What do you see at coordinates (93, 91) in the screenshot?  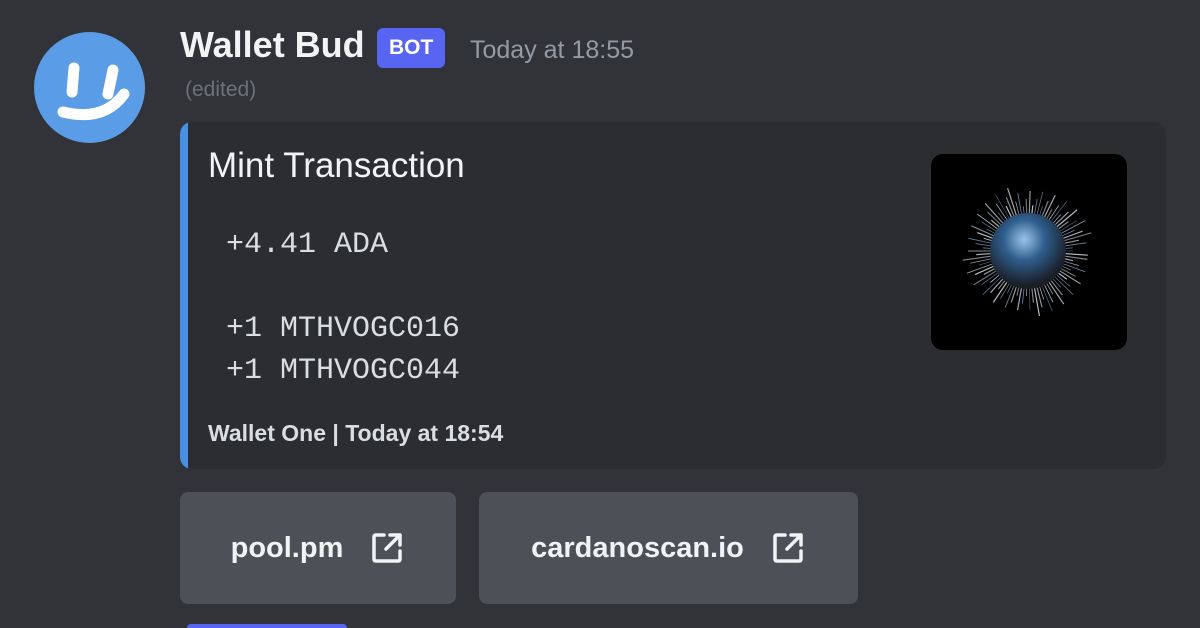 I see `smiley-face-icon` at bounding box center [93, 91].